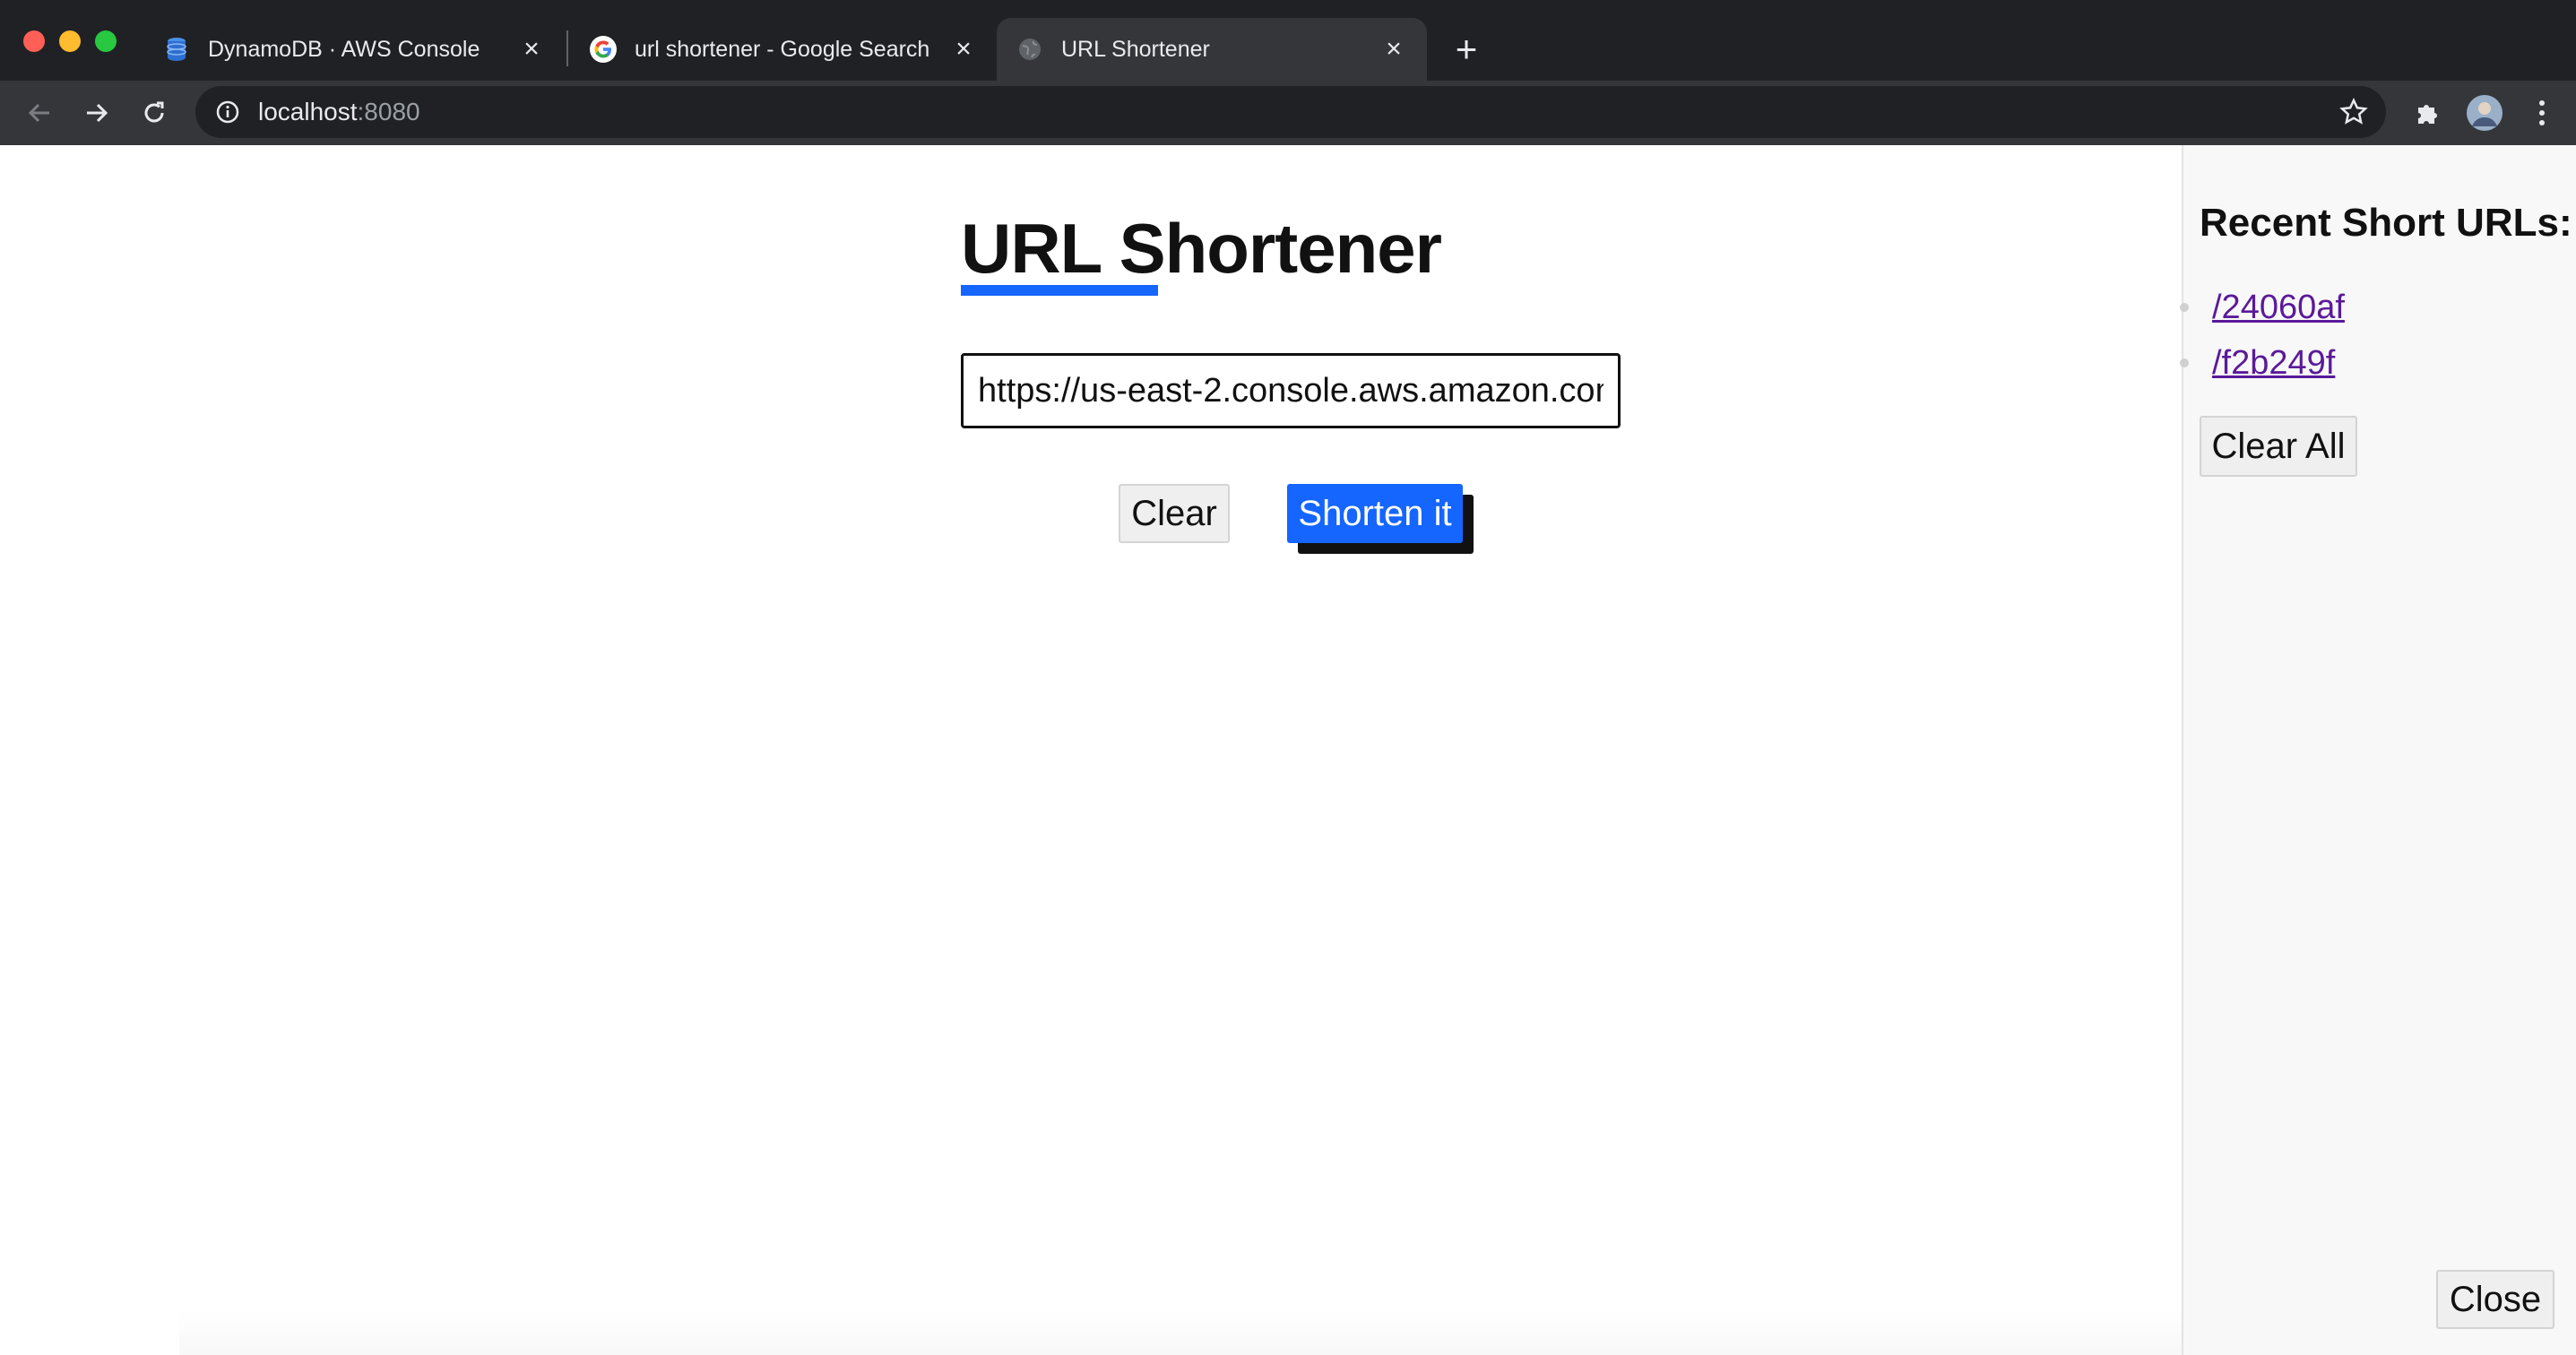 This screenshot has height=1355, width=2576. Describe the element at coordinates (1174, 513) in the screenshot. I see `clear-button: Clear` at that location.